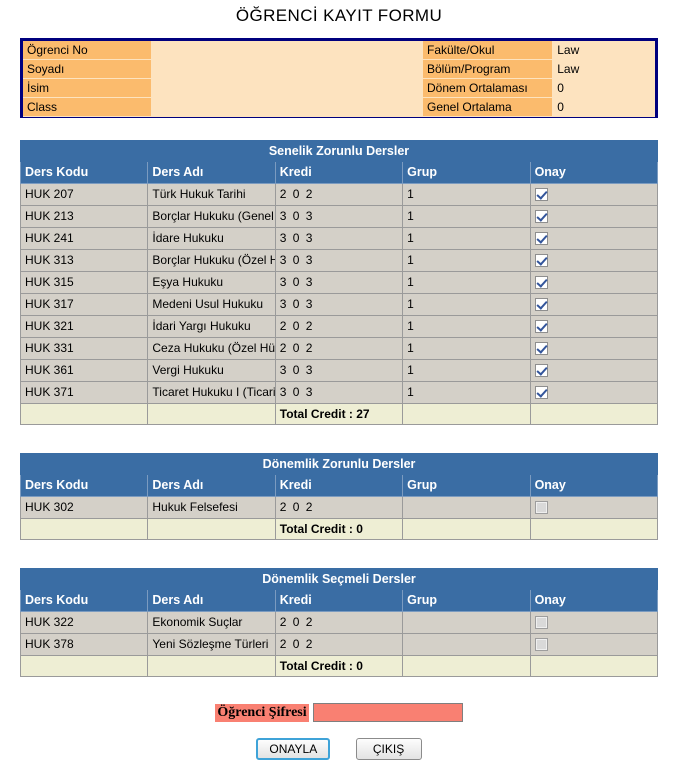  I want to click on column-header-approve: Onay, so click(594, 600).